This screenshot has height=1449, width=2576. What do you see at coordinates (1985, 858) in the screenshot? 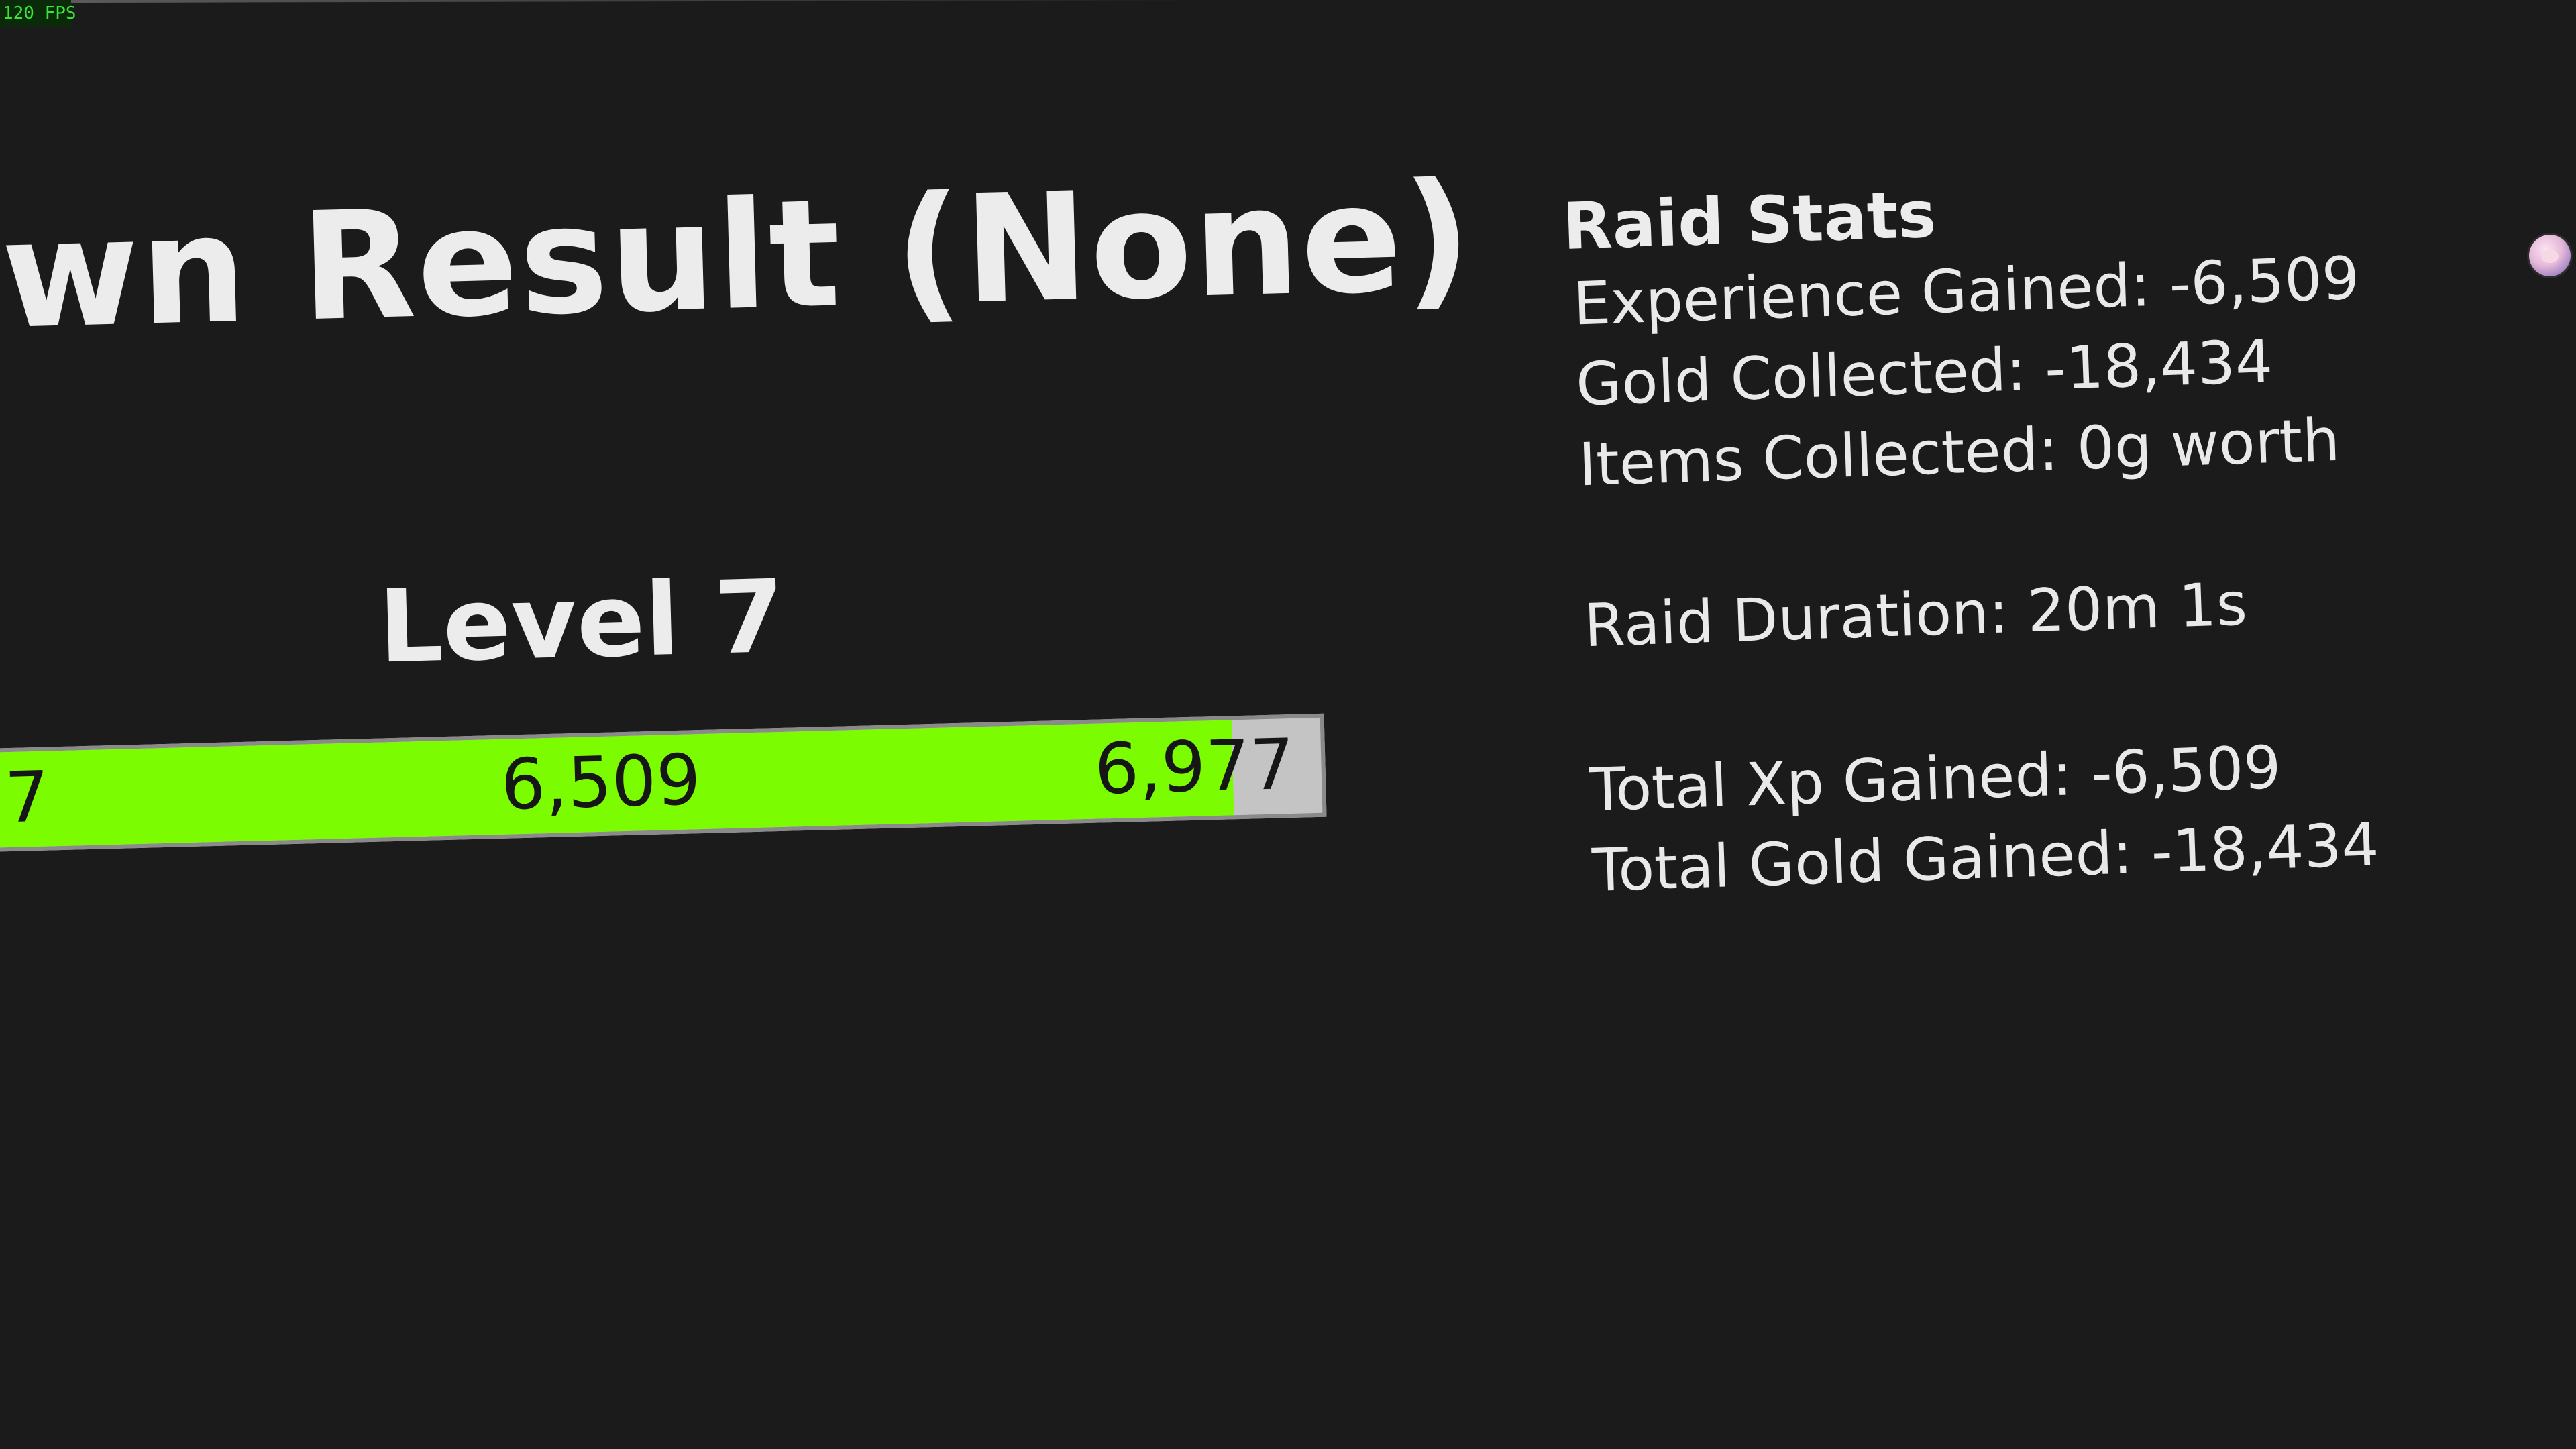
I see `total-gold-gained-stat: Total Gold Gained: -18,434` at bounding box center [1985, 858].